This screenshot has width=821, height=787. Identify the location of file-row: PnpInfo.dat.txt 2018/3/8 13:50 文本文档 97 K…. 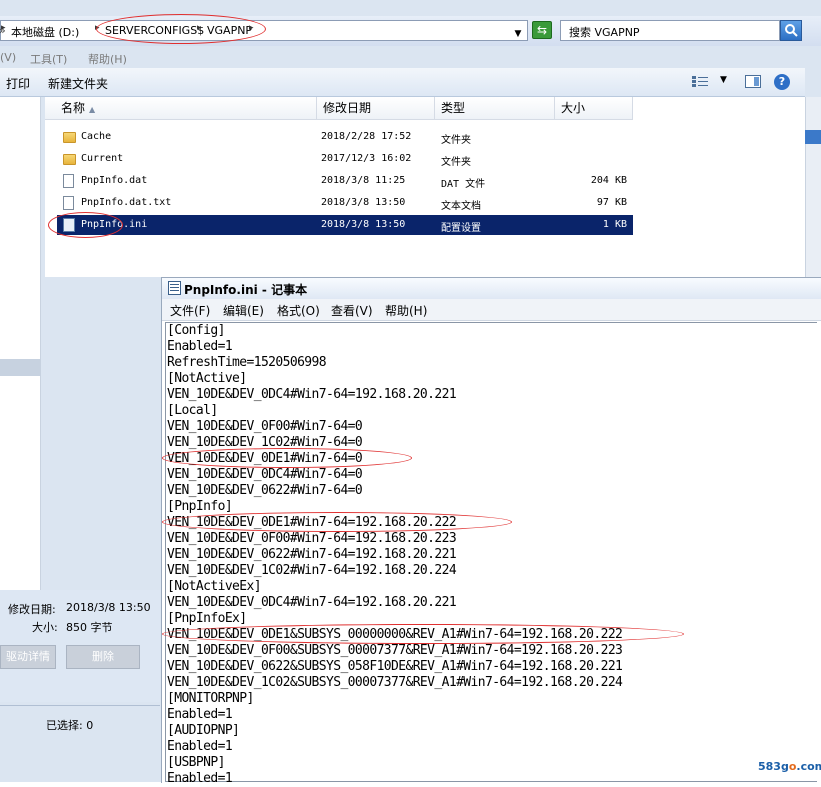
(345, 203).